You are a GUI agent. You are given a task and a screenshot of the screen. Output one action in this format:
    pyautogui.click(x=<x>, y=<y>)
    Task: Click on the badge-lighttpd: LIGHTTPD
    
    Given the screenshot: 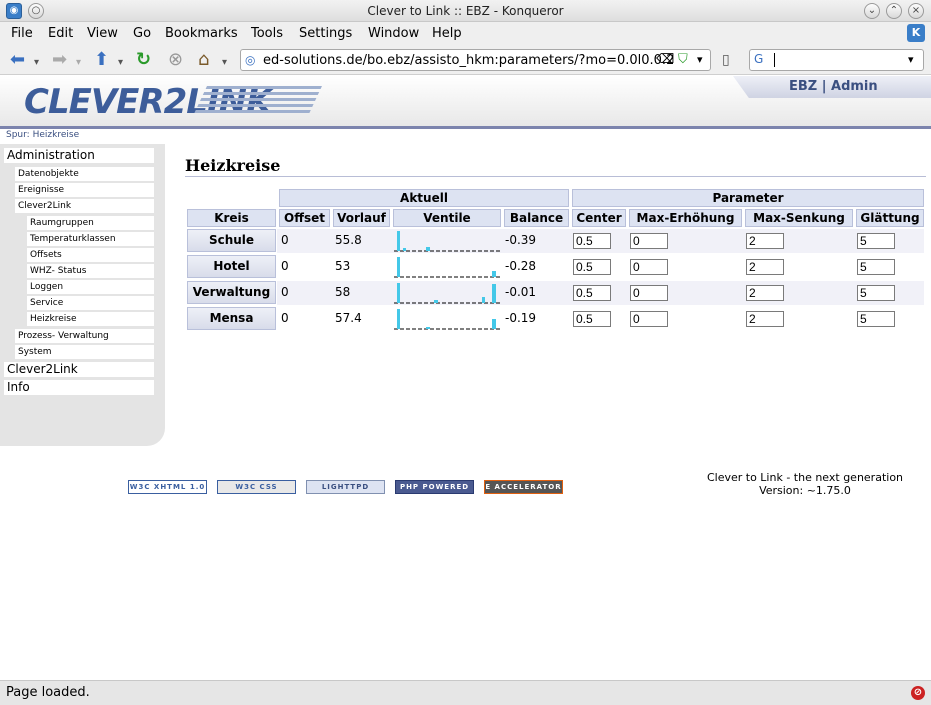 What is the action you would take?
    pyautogui.click(x=345, y=487)
    